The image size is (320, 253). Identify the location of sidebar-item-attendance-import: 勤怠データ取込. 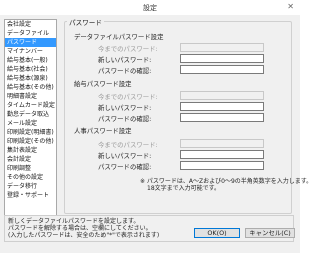
(30, 114).